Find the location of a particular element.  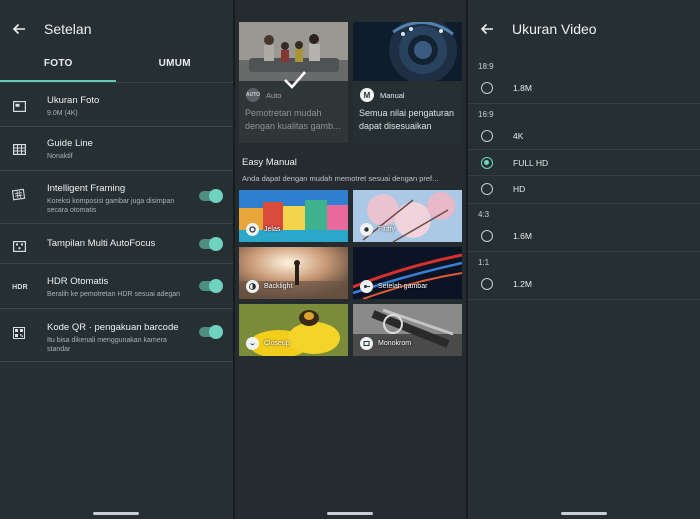

radio-button-selected is located at coordinates (487, 162).